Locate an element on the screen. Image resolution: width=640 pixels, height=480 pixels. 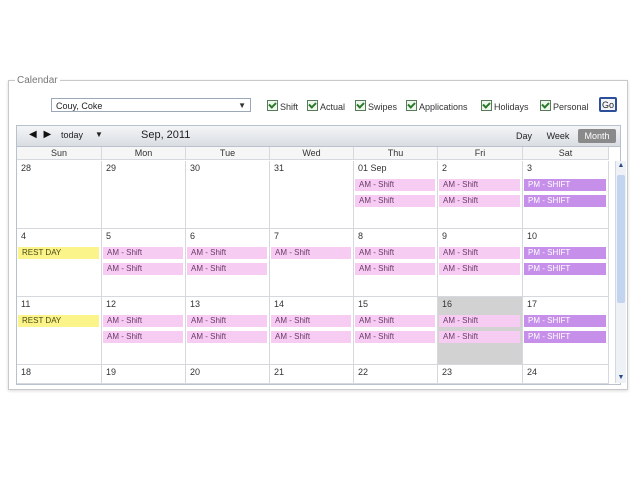
calendar-day-cell: 21 is located at coordinates (312, 374).